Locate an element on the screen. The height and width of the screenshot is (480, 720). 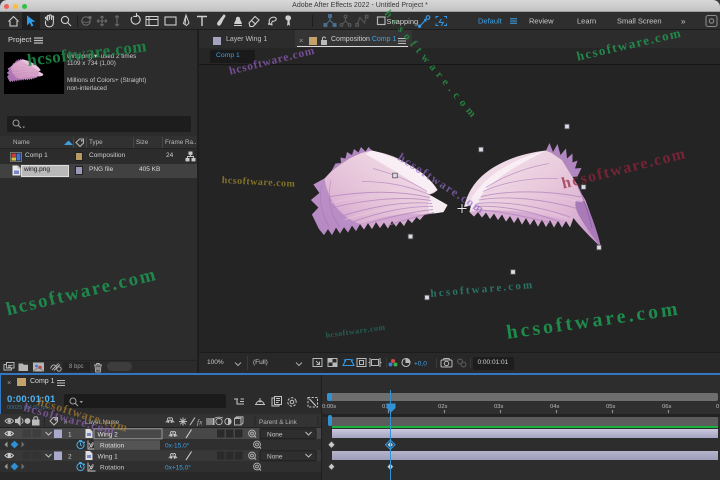
svg-text: Review is located at coordinates (541, 21).